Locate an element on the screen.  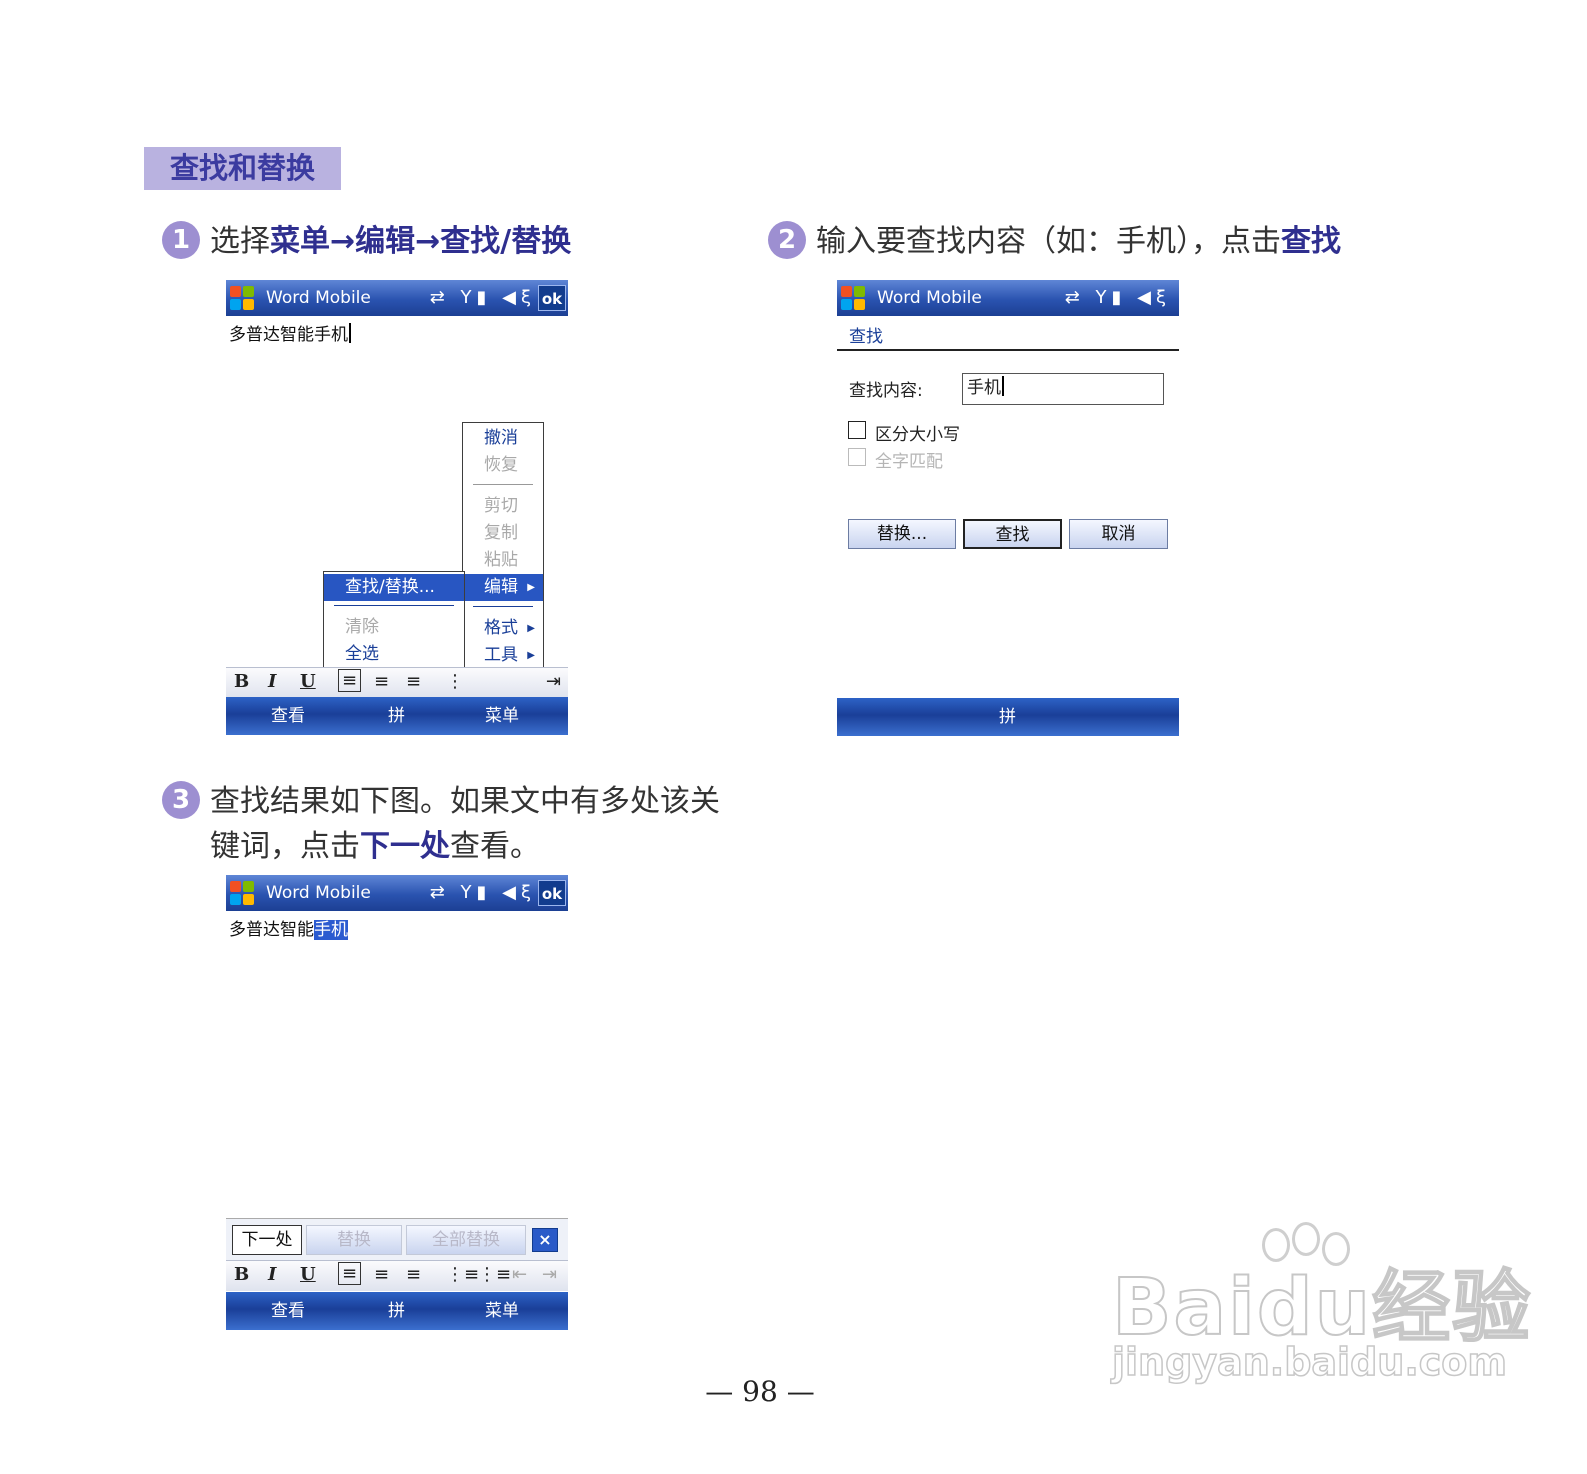
step-2-text: 输入要查找内容（如：手机），点击 is located at coordinates (1048, 241).